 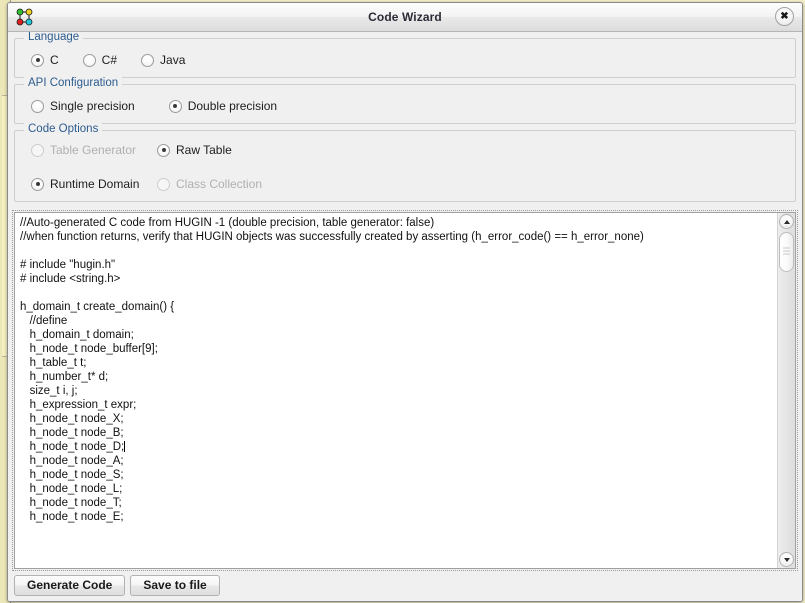 I want to click on radio-label: Double precision, so click(x=232, y=106).